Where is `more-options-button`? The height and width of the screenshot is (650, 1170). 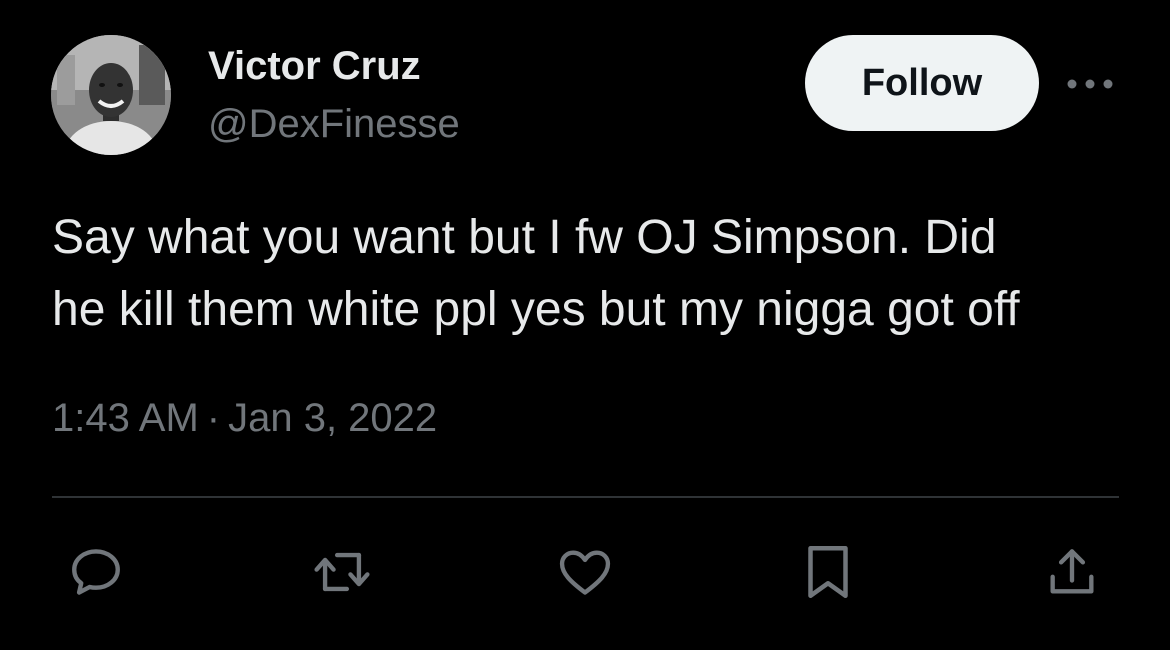
more-options-button is located at coordinates (1090, 84).